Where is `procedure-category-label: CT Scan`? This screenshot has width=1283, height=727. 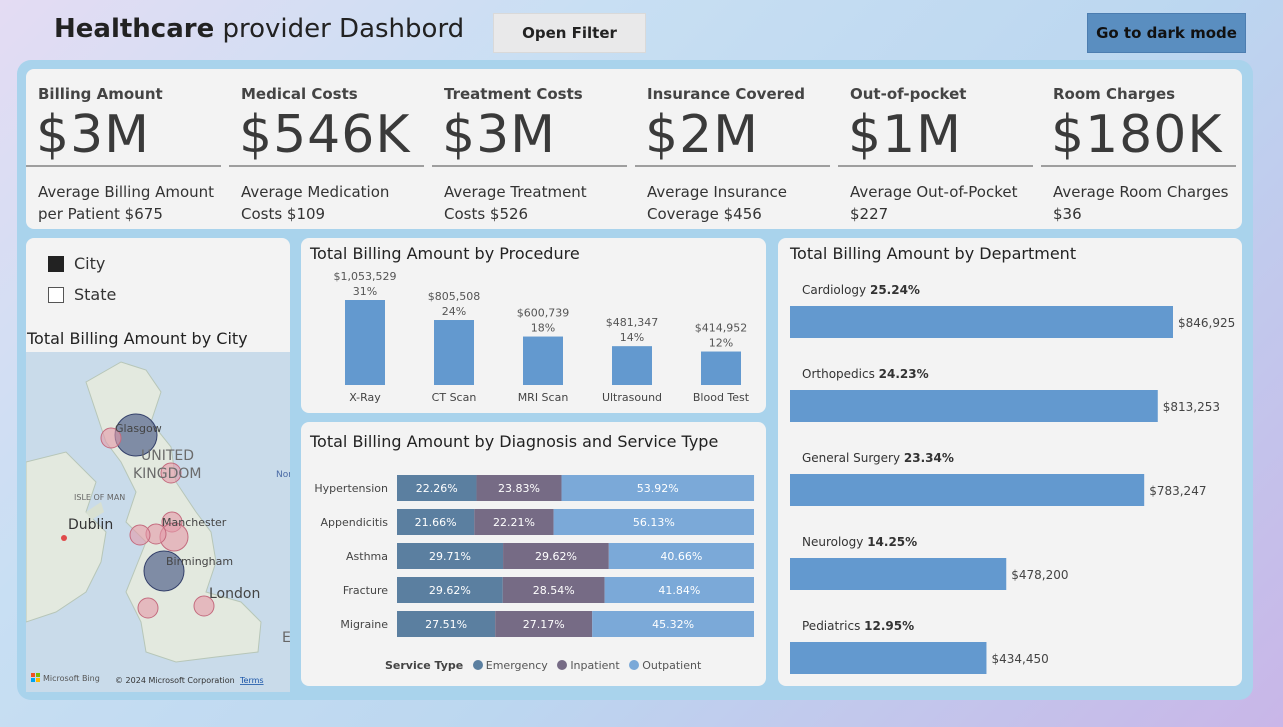
procedure-category-label: CT Scan is located at coordinates (454, 397).